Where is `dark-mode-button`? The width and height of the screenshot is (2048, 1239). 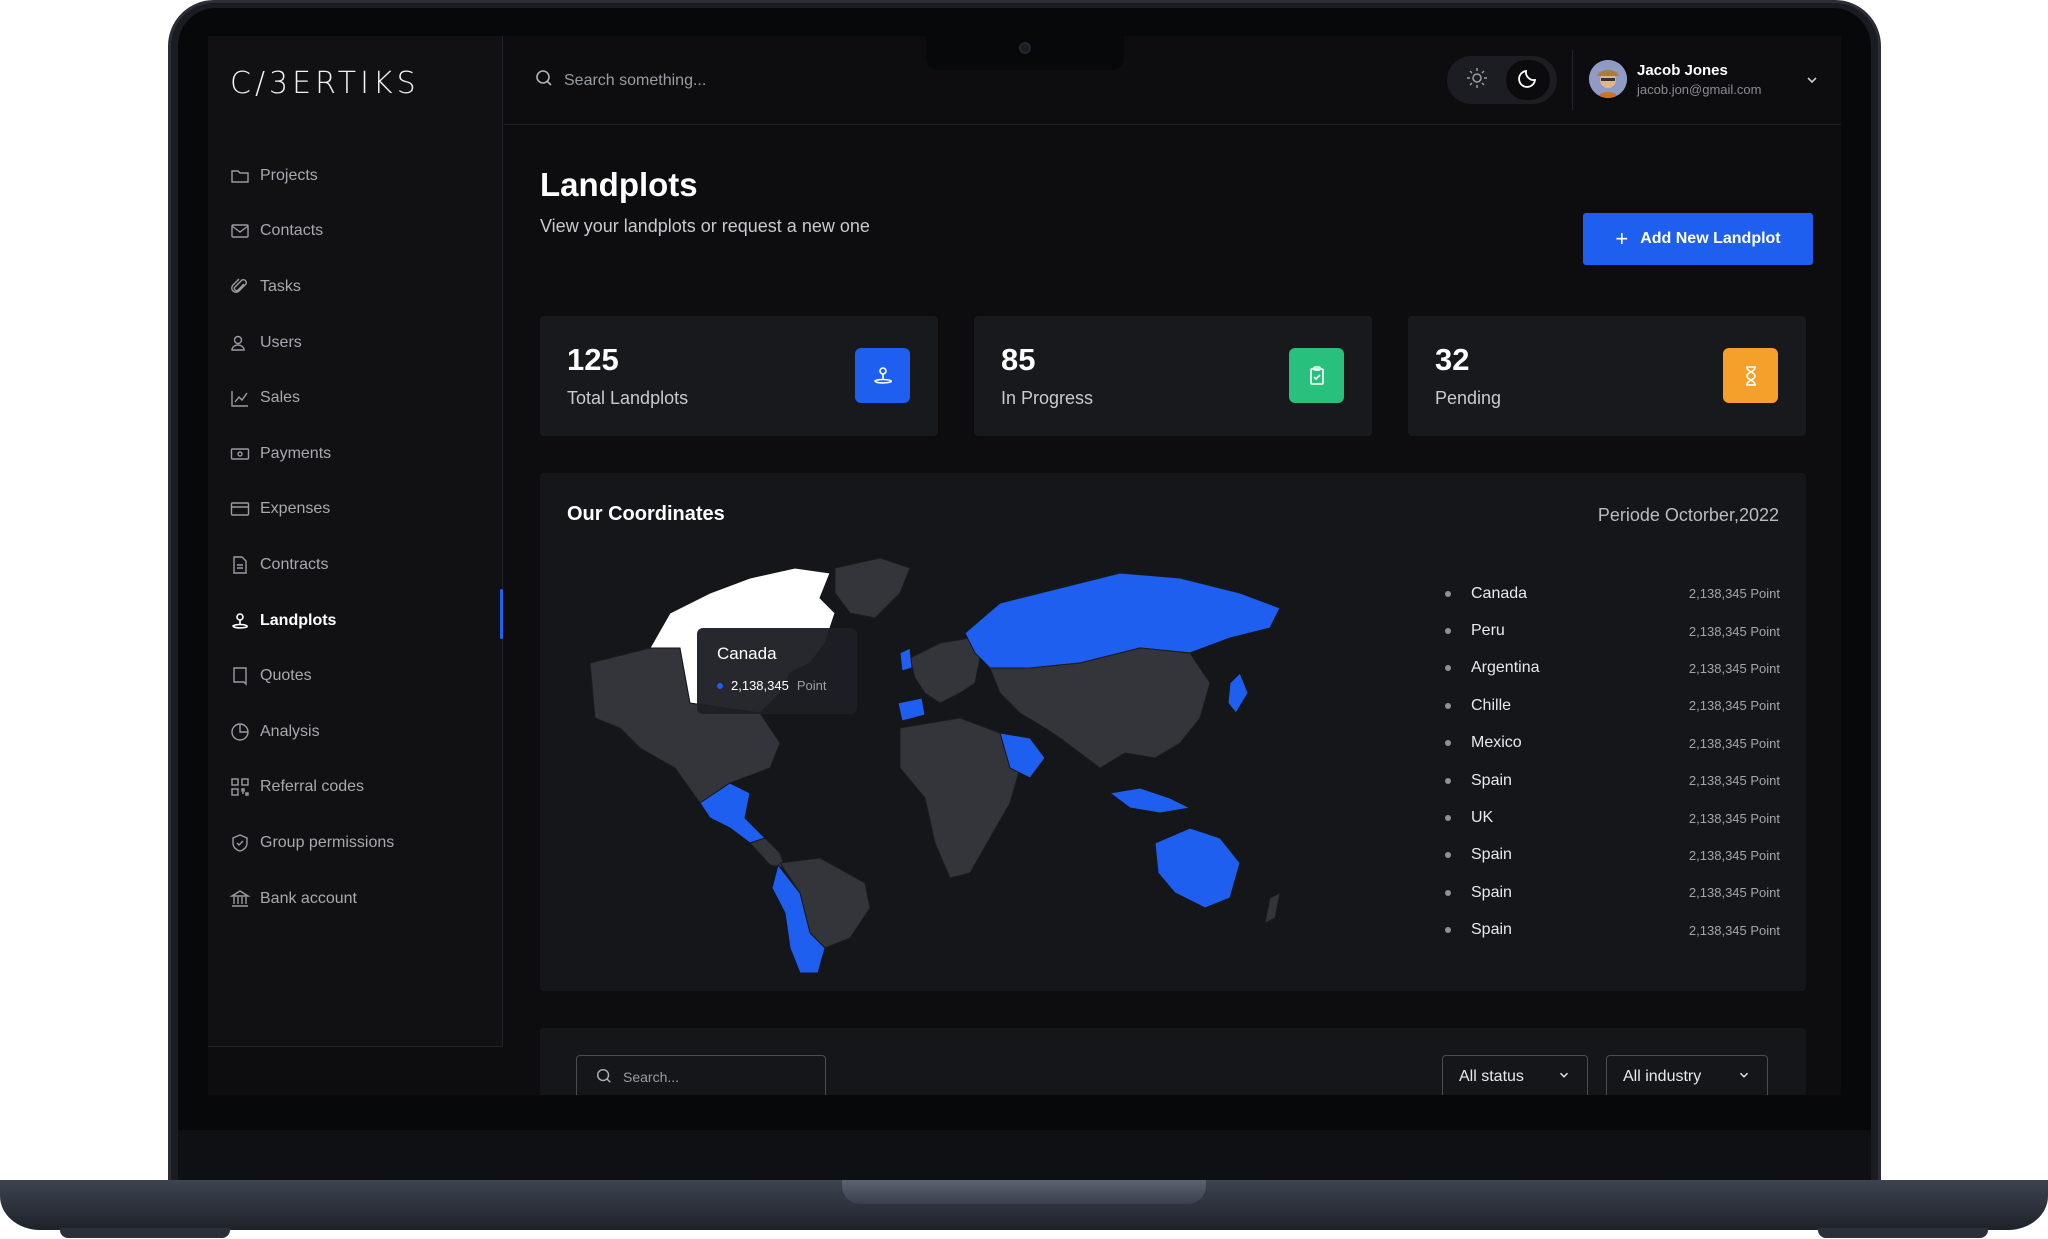 dark-mode-button is located at coordinates (1527, 80).